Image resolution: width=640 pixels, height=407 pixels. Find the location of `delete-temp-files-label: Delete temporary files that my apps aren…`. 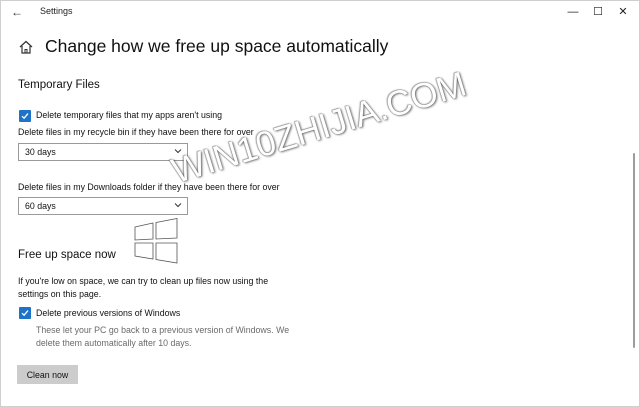

delete-temp-files-label: Delete temporary files that my apps aren… is located at coordinates (129, 115).